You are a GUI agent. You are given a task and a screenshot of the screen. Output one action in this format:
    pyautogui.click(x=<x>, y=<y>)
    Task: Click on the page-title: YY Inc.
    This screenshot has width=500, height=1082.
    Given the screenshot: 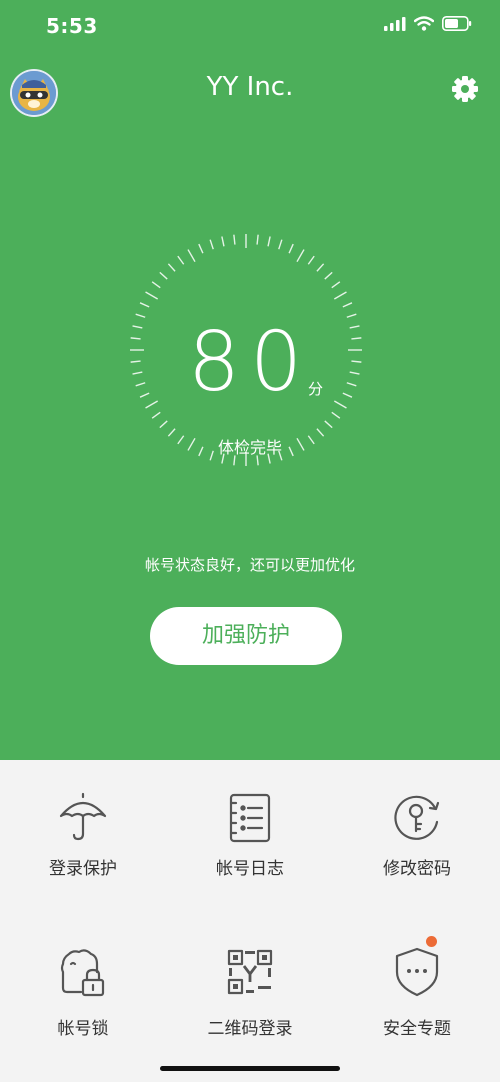 What is the action you would take?
    pyautogui.click(x=250, y=87)
    